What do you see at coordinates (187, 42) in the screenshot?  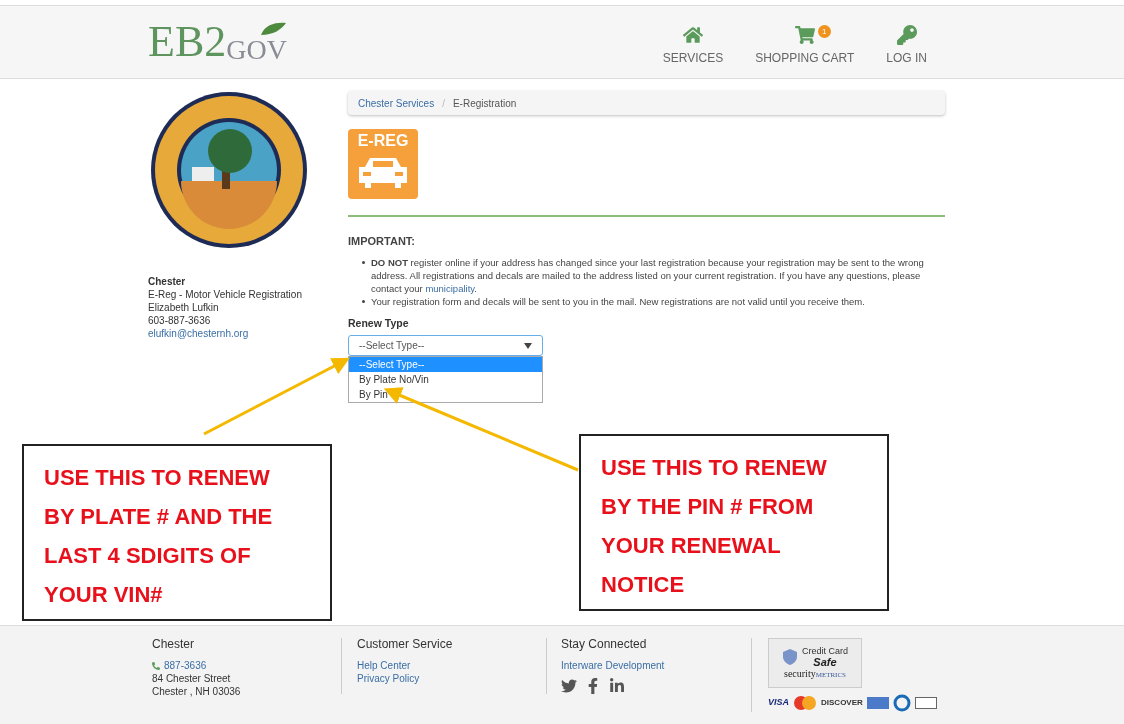 I see `logo-text: EB2` at bounding box center [187, 42].